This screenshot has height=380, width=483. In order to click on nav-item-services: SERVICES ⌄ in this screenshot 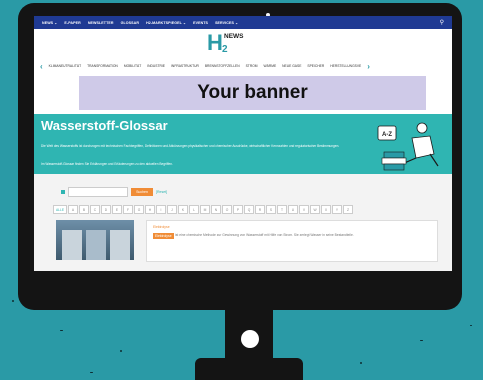, I will do `click(226, 23)`.